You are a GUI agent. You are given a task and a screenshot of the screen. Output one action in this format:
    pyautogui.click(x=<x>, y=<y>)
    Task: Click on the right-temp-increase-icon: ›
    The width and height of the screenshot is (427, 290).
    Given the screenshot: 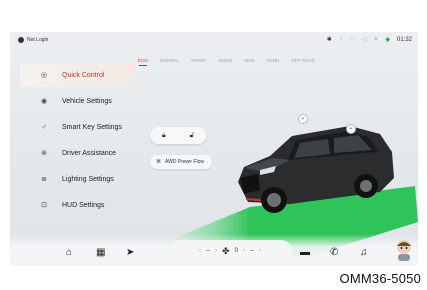 What is the action you would take?
    pyautogui.click(x=260, y=251)
    